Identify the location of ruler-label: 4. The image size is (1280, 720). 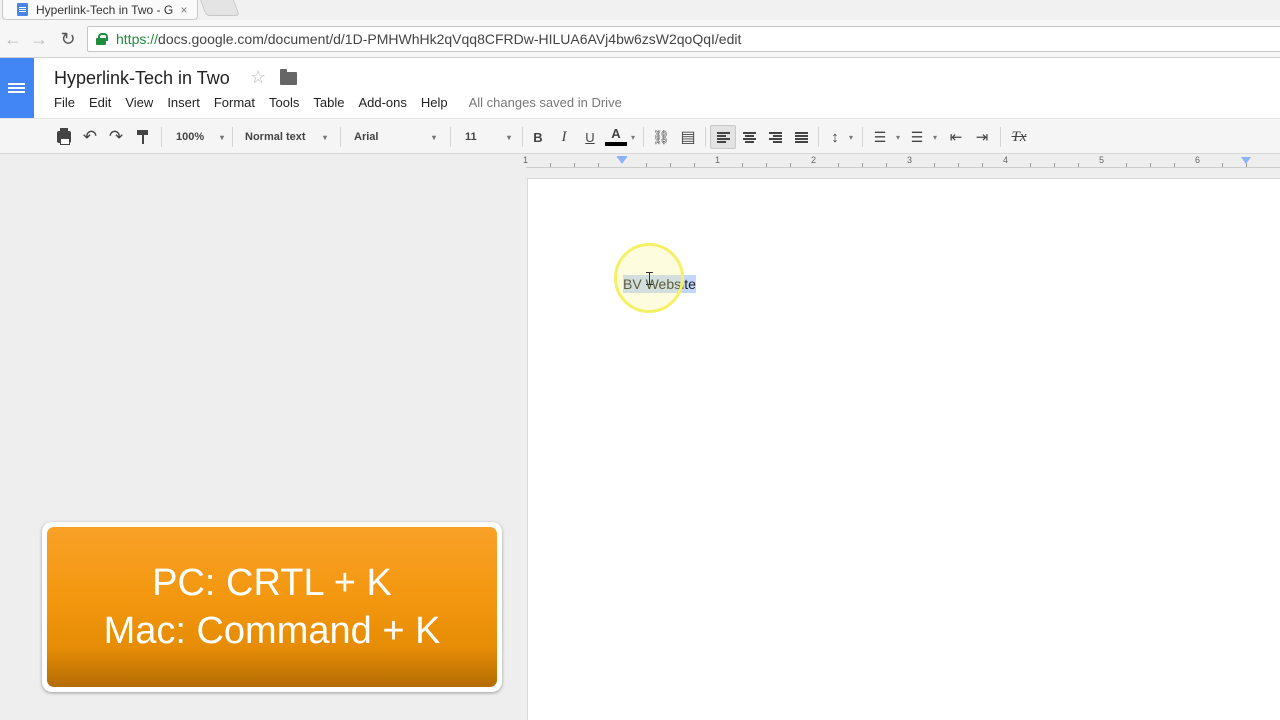
(1006, 160).